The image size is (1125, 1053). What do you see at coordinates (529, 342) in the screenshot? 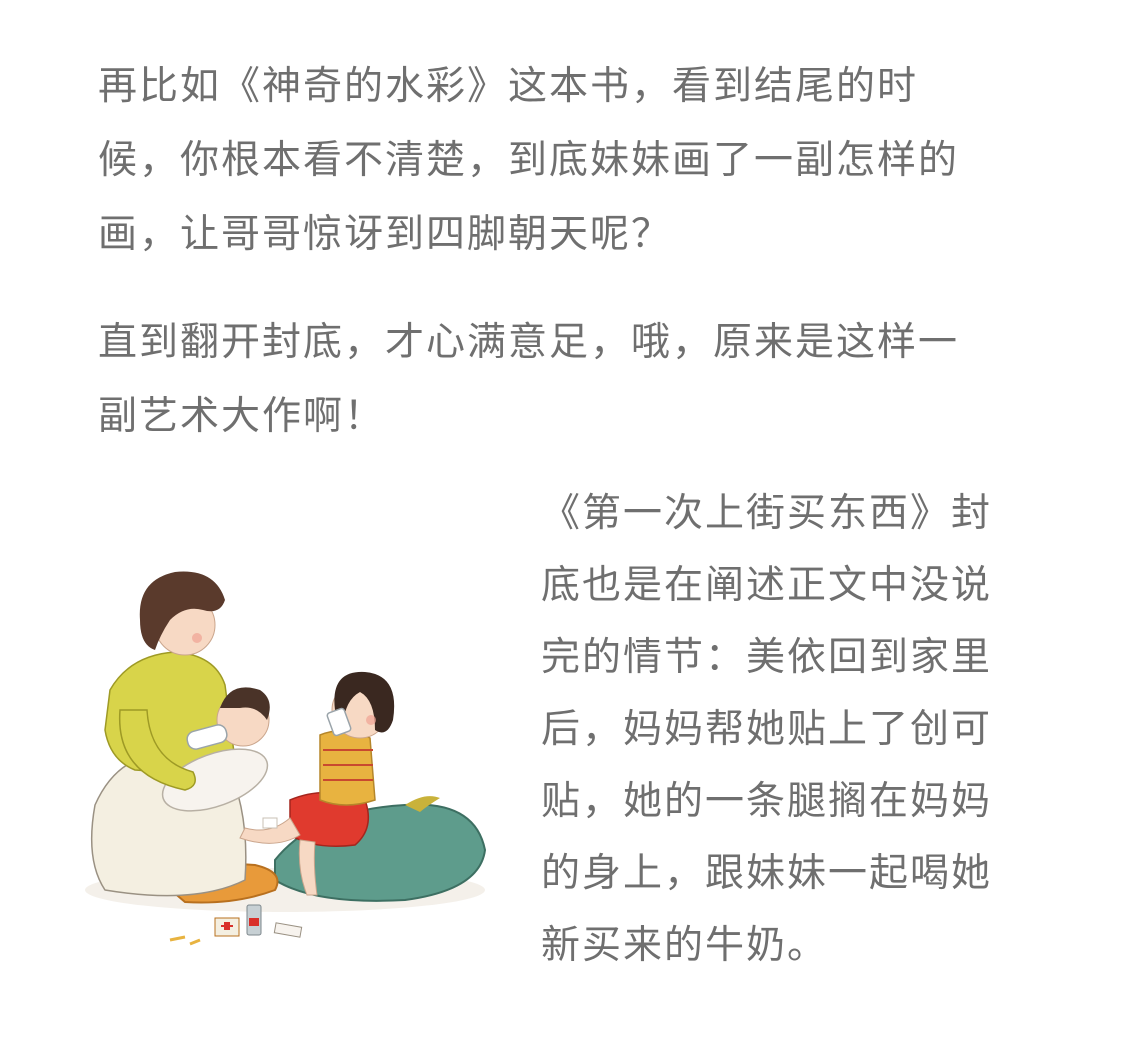
I see `paragraph-line: 直到翻开封底，才心满意足，哦，原来是这样一` at bounding box center [529, 342].